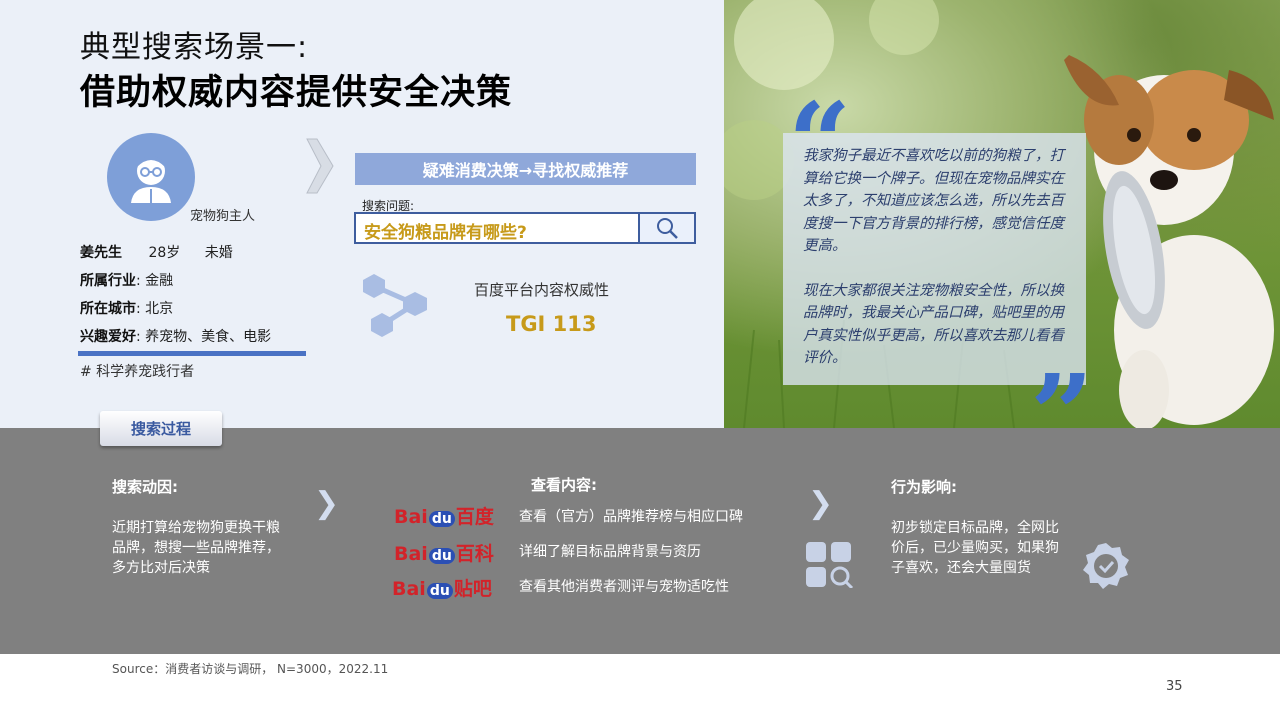  I want to click on search-box: 安全狗粮品牌有哪些?, so click(525, 228).